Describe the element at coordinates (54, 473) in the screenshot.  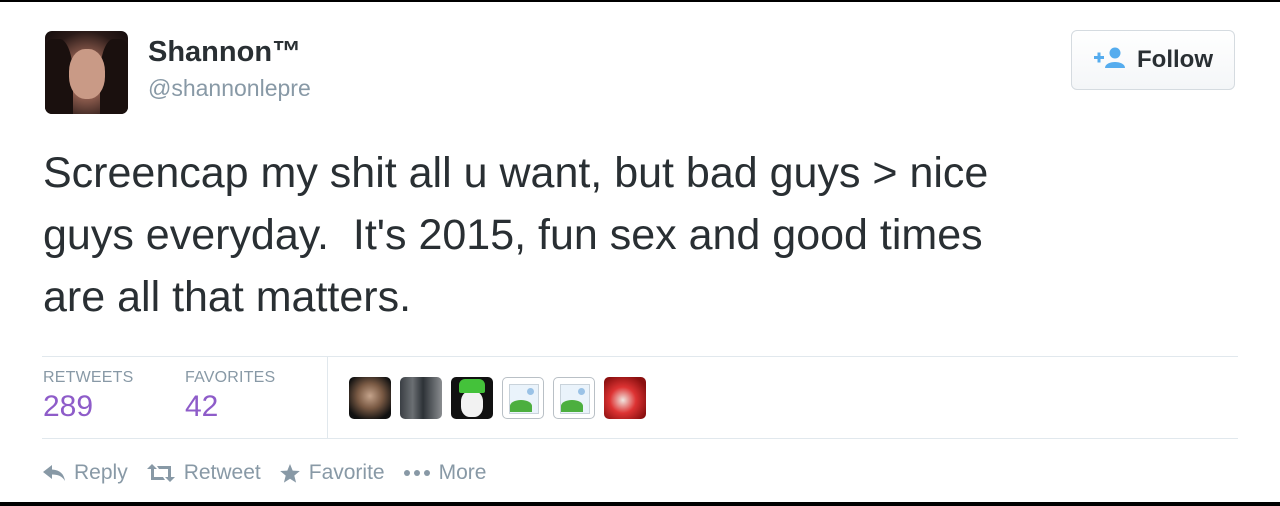
I see `reply-icon` at that location.